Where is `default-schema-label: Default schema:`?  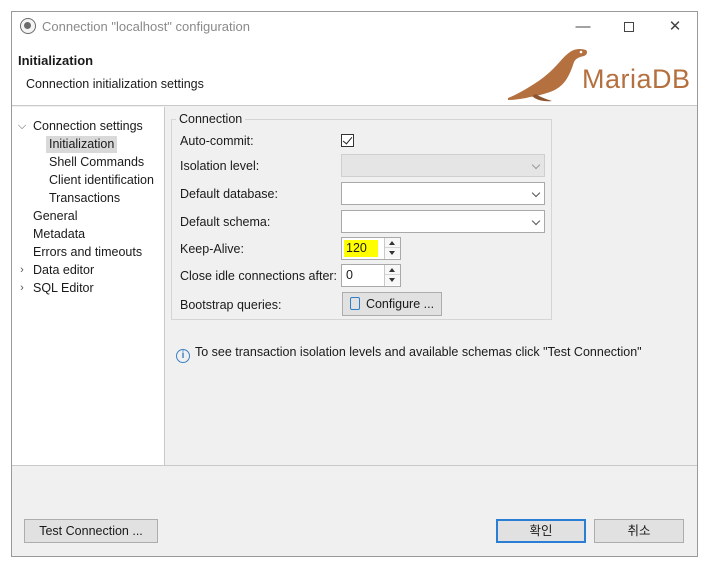
default-schema-label: Default schema: is located at coordinates (225, 222).